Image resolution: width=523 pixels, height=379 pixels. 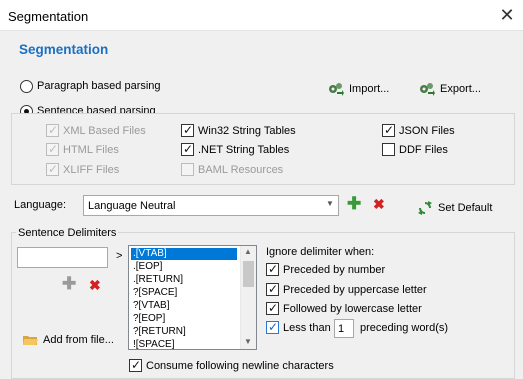 I want to click on preceded-number-label: Preceded by number, so click(x=334, y=270).